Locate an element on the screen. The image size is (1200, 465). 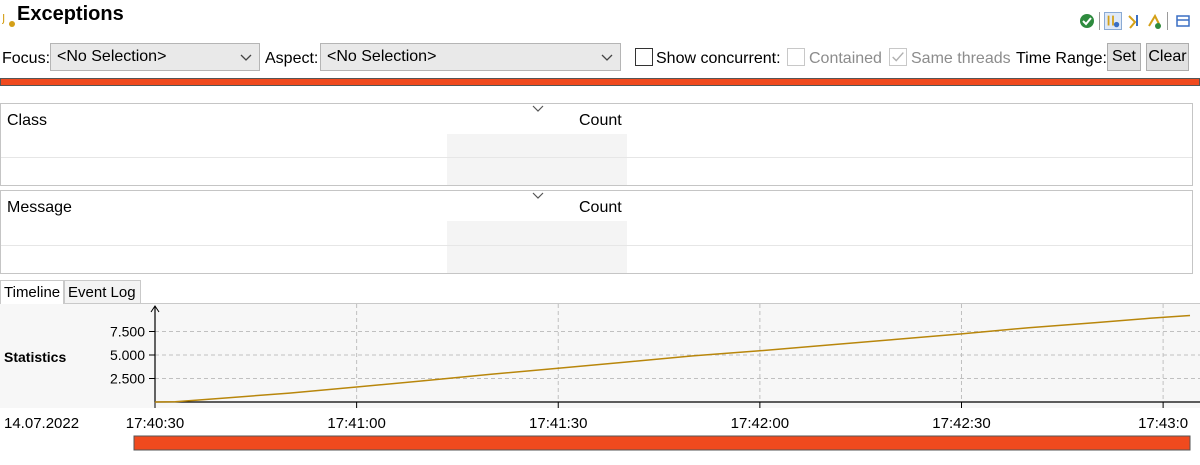
x-tick-label: 17:40:30 is located at coordinates (155, 423).